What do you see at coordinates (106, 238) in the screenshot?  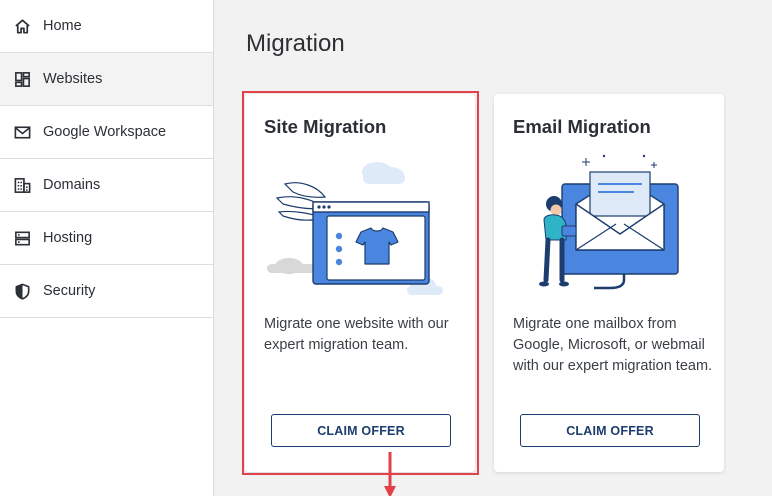 I see `sidebar-item-hosting: Hosting` at bounding box center [106, 238].